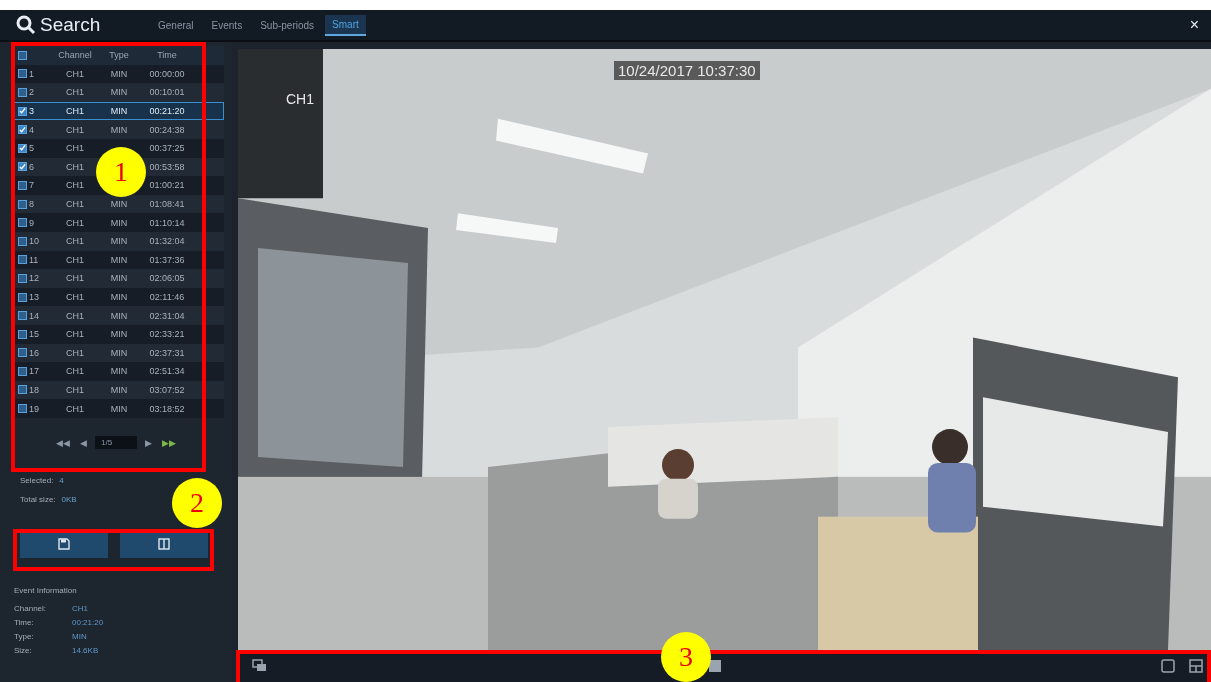 The image size is (1211, 682). Describe the element at coordinates (34, 241) in the screenshot. I see `row-number: 10` at that location.